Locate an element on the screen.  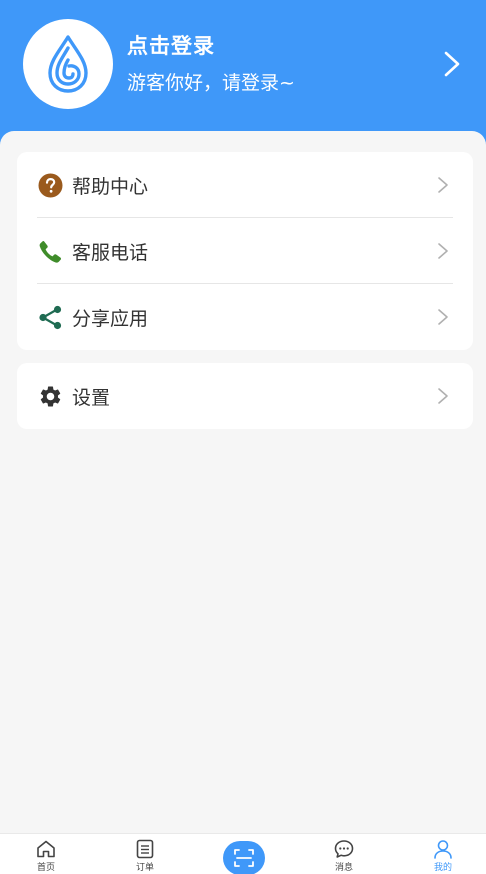
tab-label: 首页 is located at coordinates (45, 868).